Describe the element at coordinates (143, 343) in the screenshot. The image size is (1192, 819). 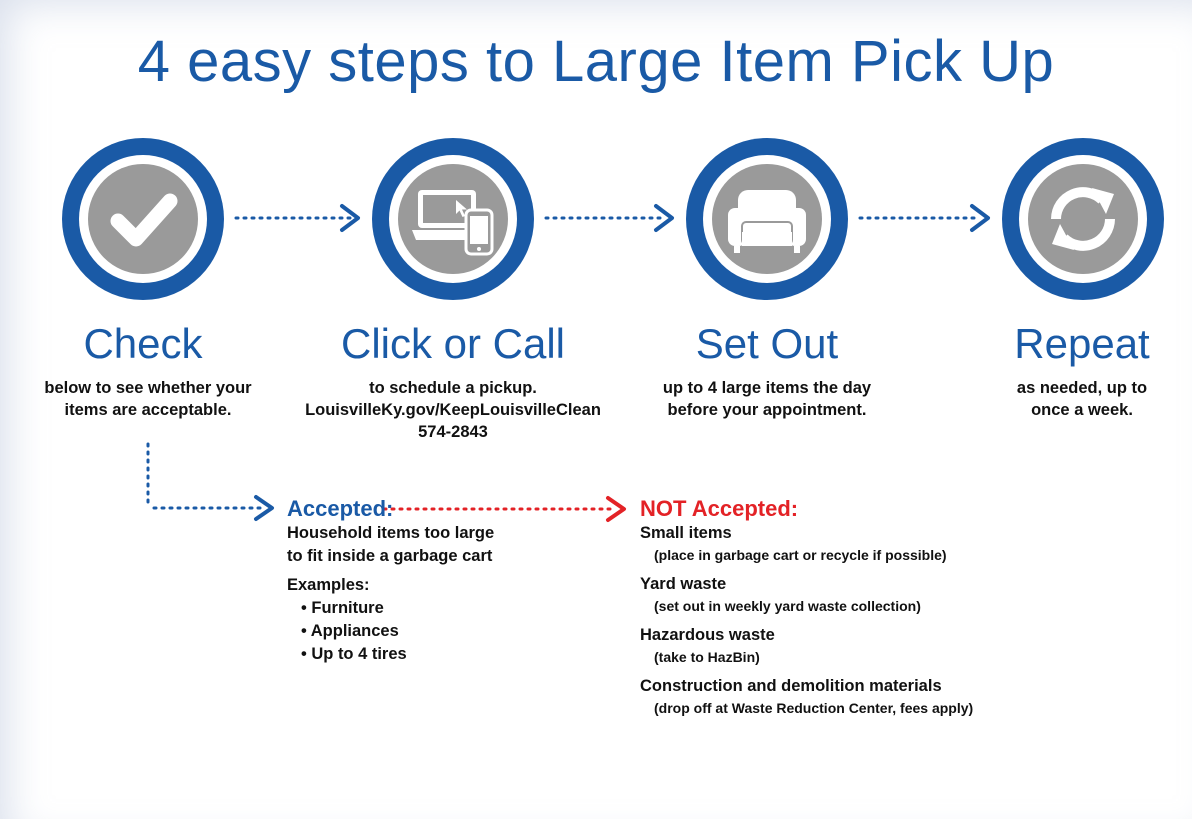
I see `step-title-check: Check` at that location.